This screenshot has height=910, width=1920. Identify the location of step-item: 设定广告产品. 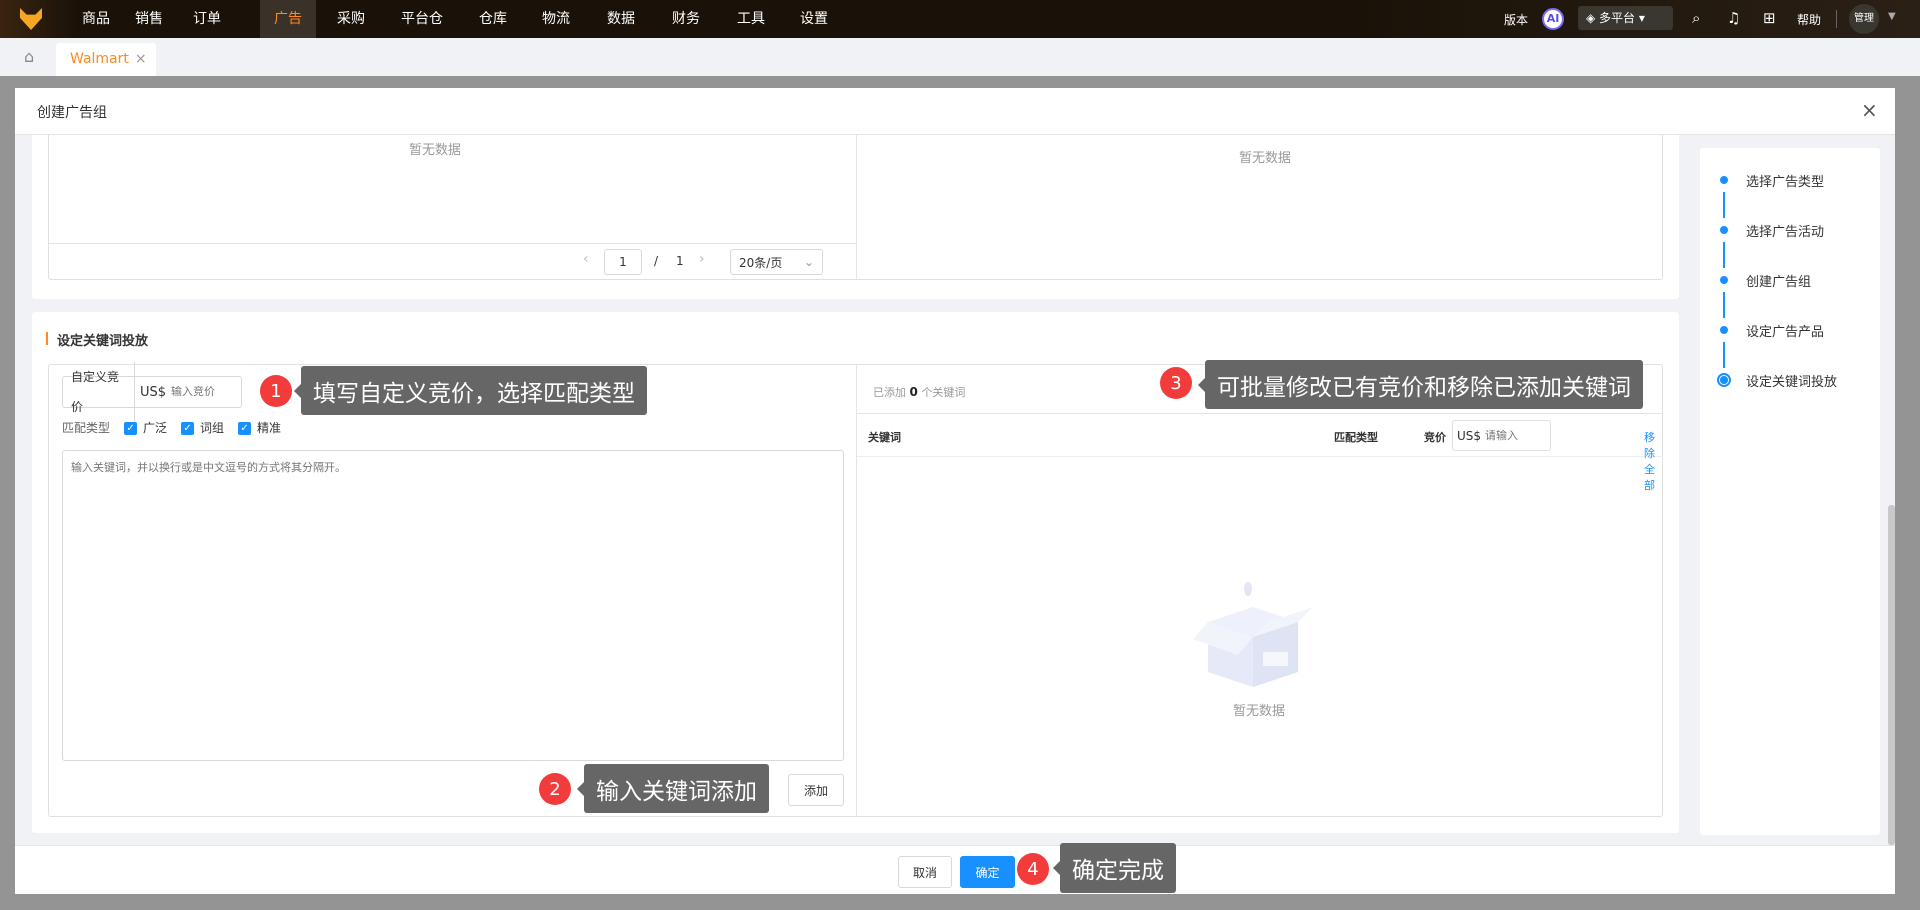
(1778, 330).